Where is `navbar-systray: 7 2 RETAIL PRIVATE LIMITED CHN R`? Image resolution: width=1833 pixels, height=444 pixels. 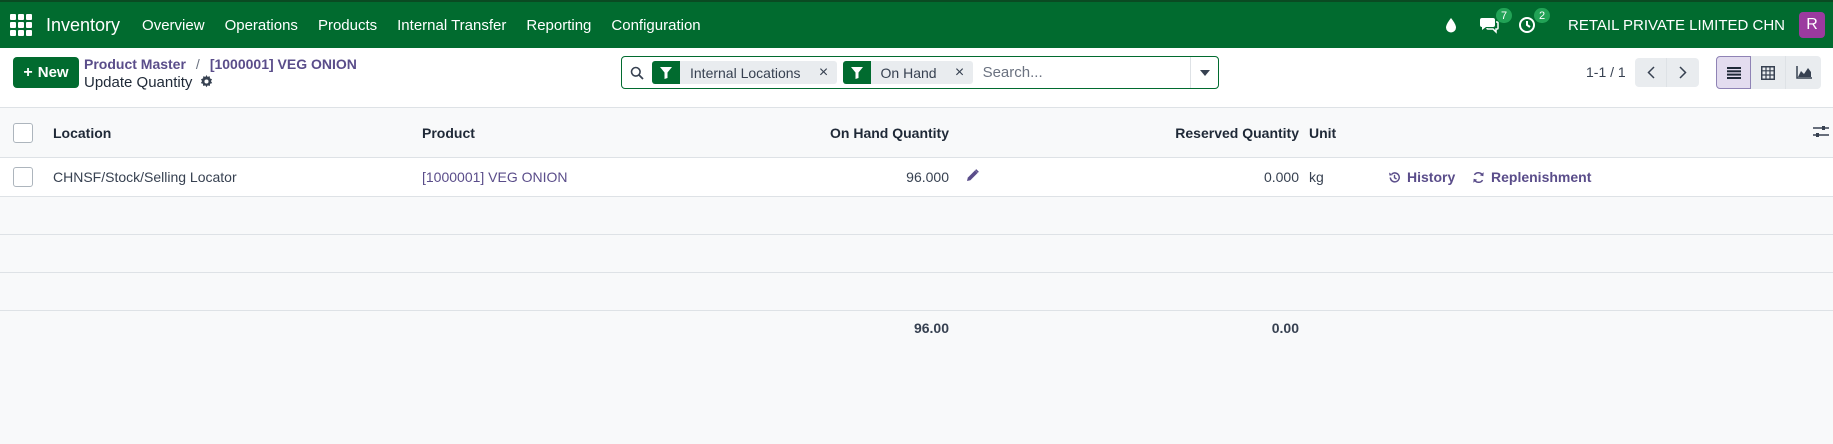
navbar-systray: 7 2 RETAIL PRIVATE LIMITED CHN R is located at coordinates (1624, 25).